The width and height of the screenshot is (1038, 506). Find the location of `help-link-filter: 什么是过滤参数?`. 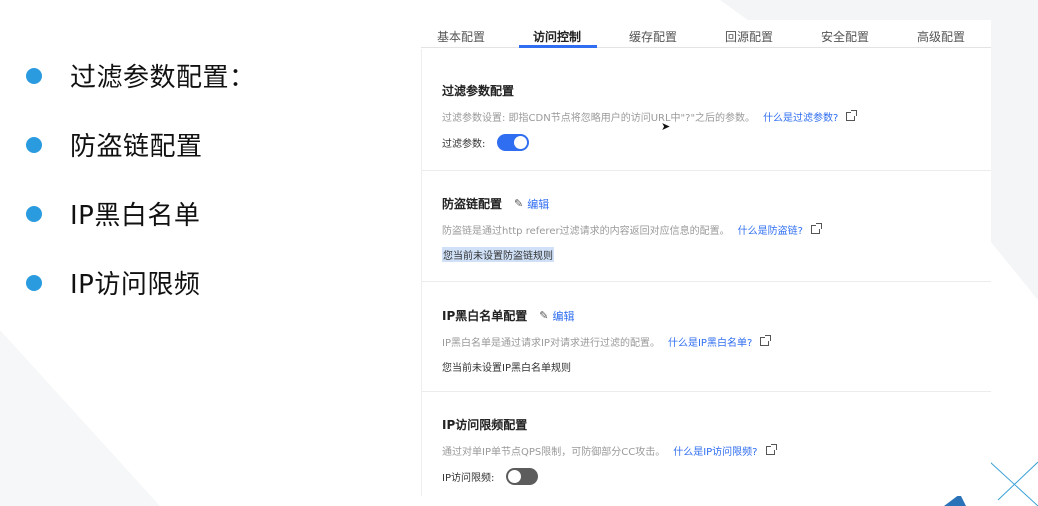

help-link-filter: 什么是过滤参数? is located at coordinates (800, 116).